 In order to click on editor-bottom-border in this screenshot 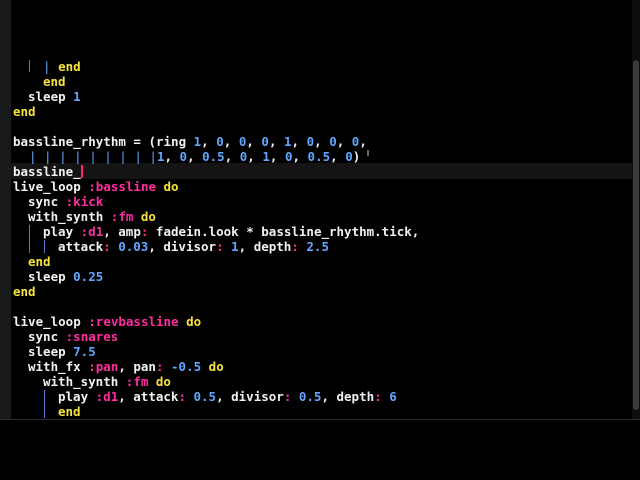, I will do `click(320, 419)`.